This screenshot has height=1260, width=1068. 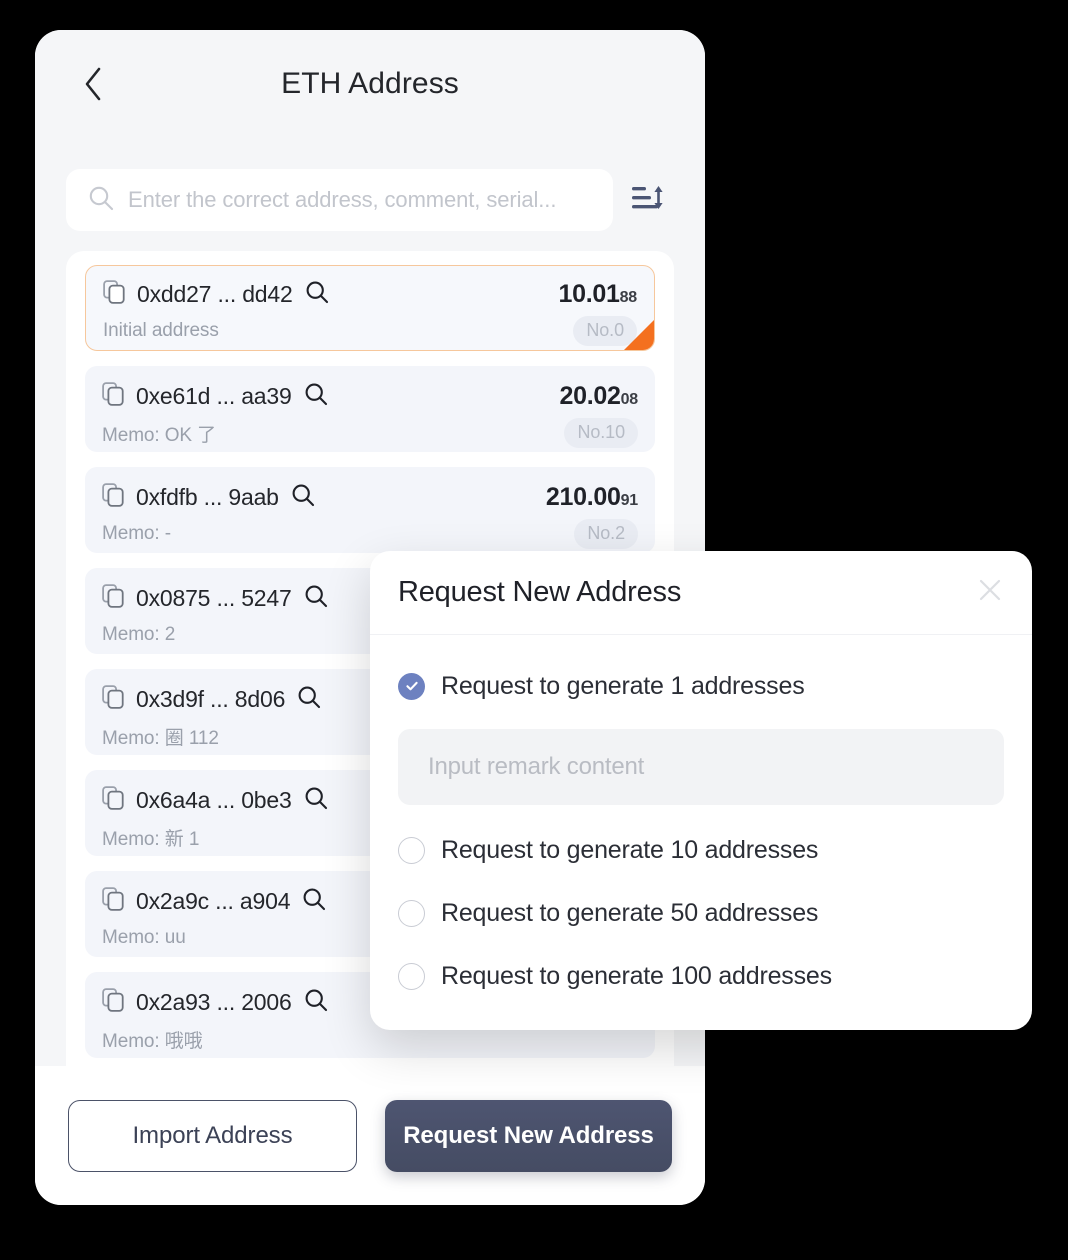 I want to click on amount-fraction: 88, so click(x=628, y=297).